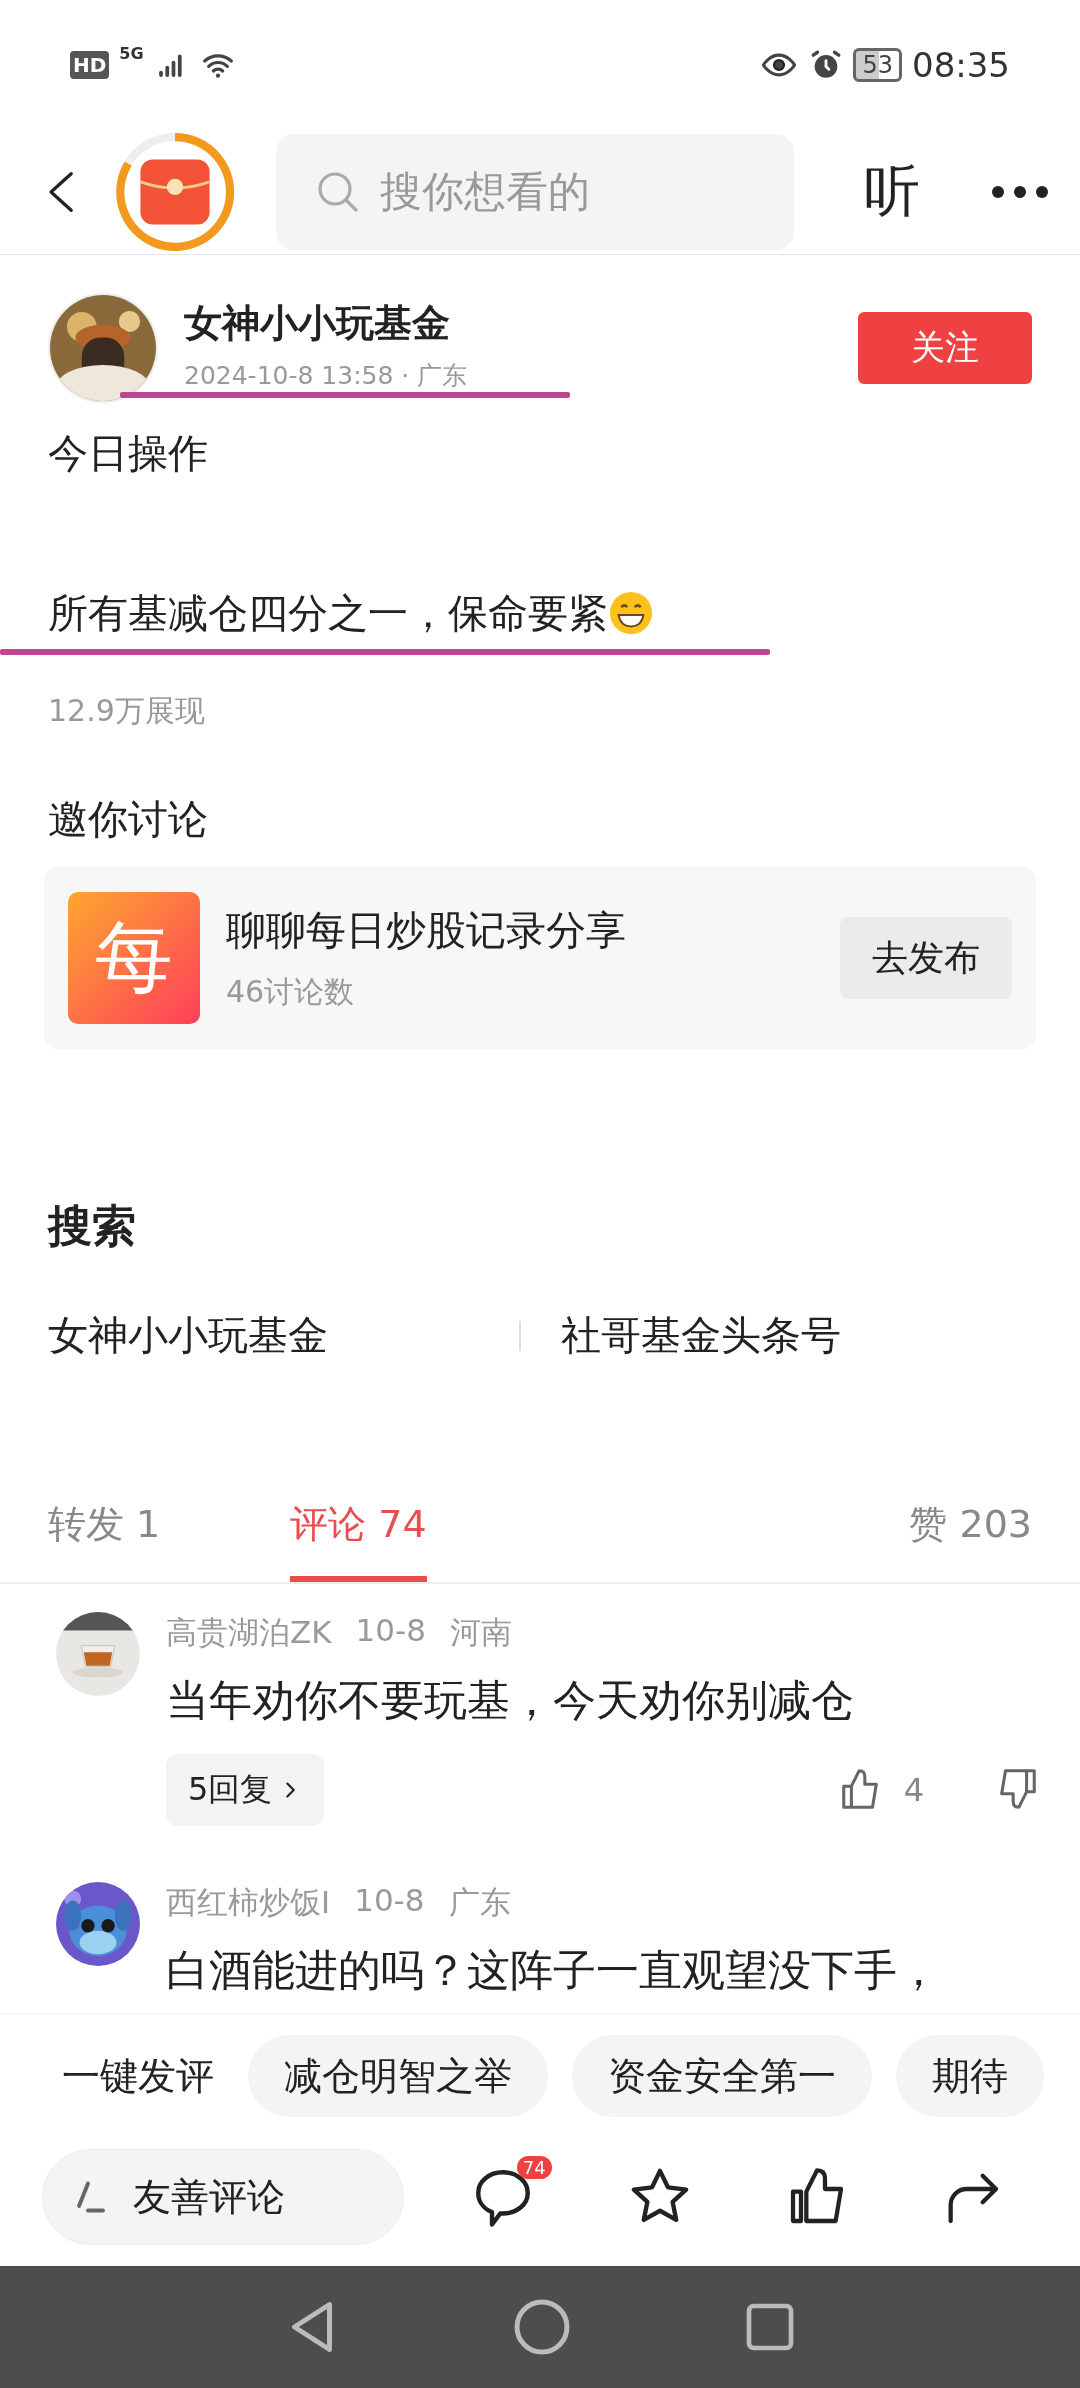 The height and width of the screenshot is (2388, 1080). I want to click on topic-title: 聊聊每日炒股记录分享, so click(426, 930).